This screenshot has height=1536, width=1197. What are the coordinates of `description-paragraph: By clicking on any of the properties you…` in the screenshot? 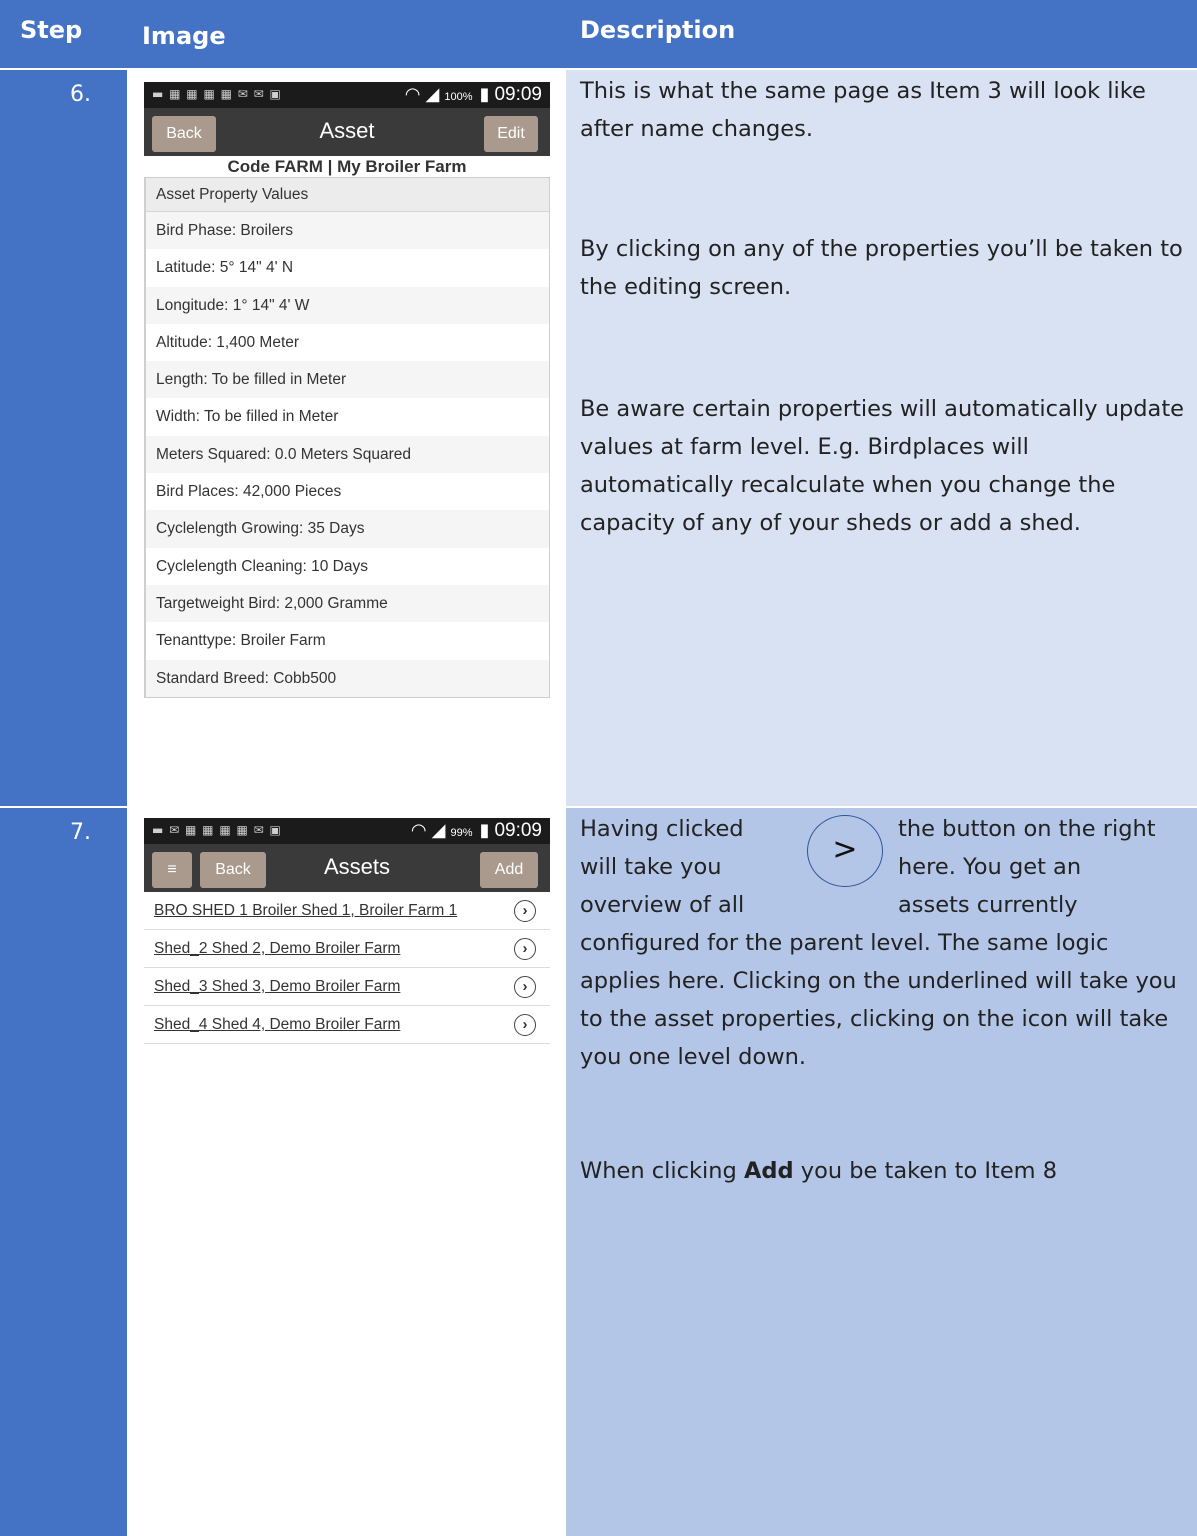 It's located at (881, 268).